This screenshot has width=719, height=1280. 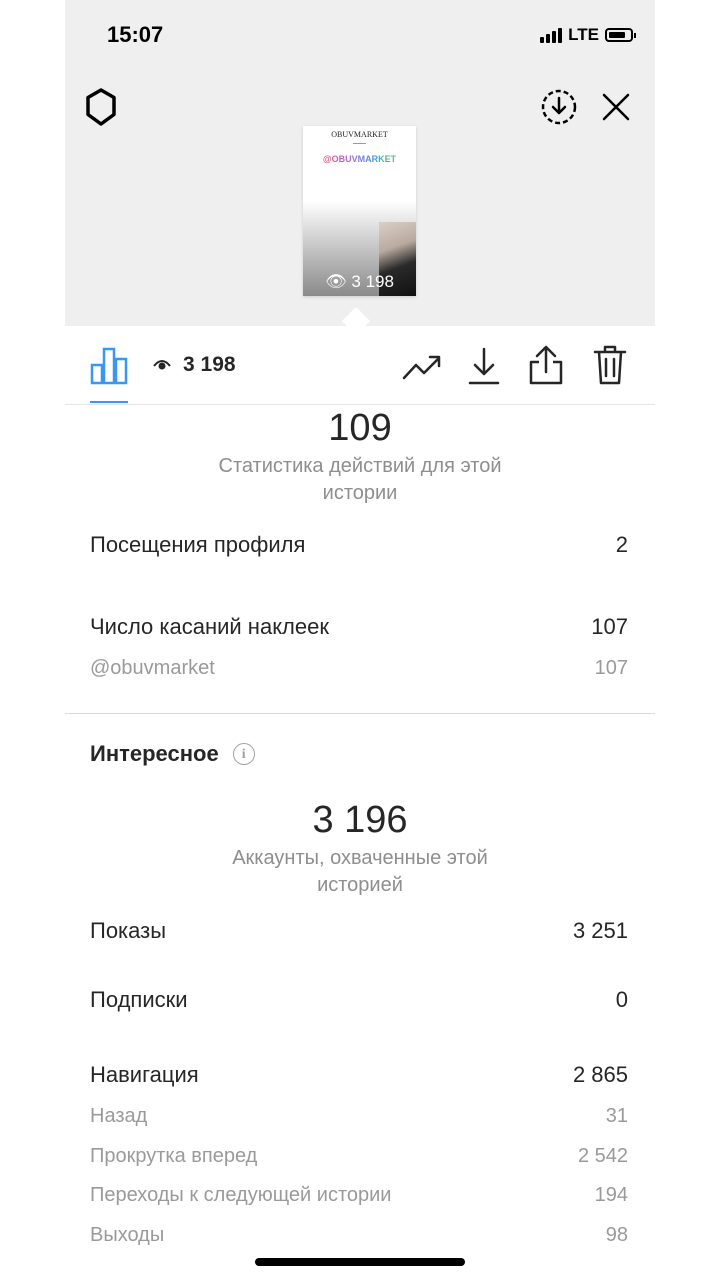 I want to click on row-label: Число касаний наклеек, so click(x=209, y=626).